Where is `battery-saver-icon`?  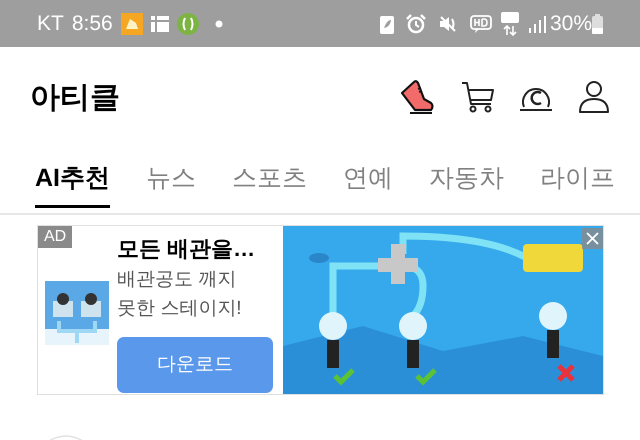 battery-saver-icon is located at coordinates (387, 24).